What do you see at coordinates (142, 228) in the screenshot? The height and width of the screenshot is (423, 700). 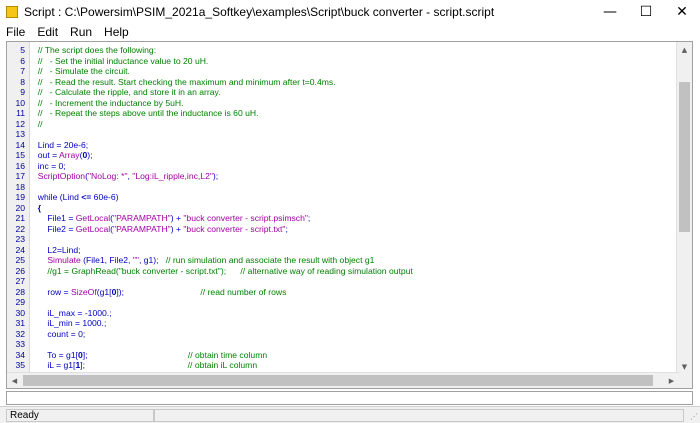 I see `code-token: "PARAMPATH"` at bounding box center [142, 228].